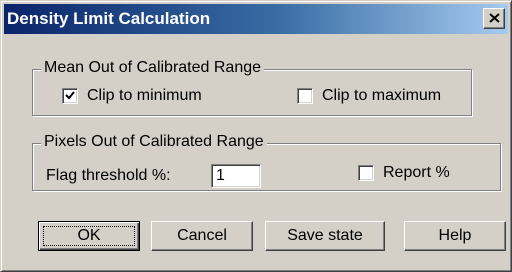 Image resolution: width=512 pixels, height=272 pixels. I want to click on save-state-button: Save state, so click(325, 236).